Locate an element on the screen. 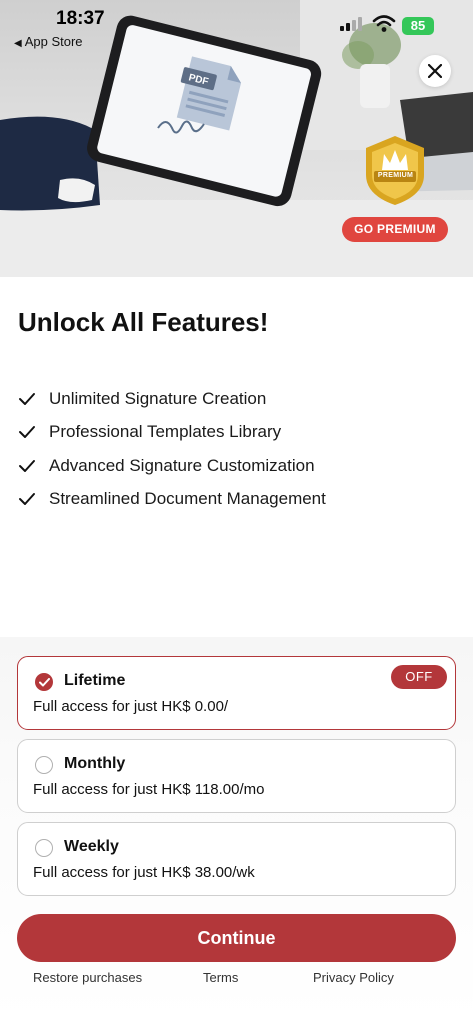  back-to-app-store: ◀ App Store is located at coordinates (48, 41).